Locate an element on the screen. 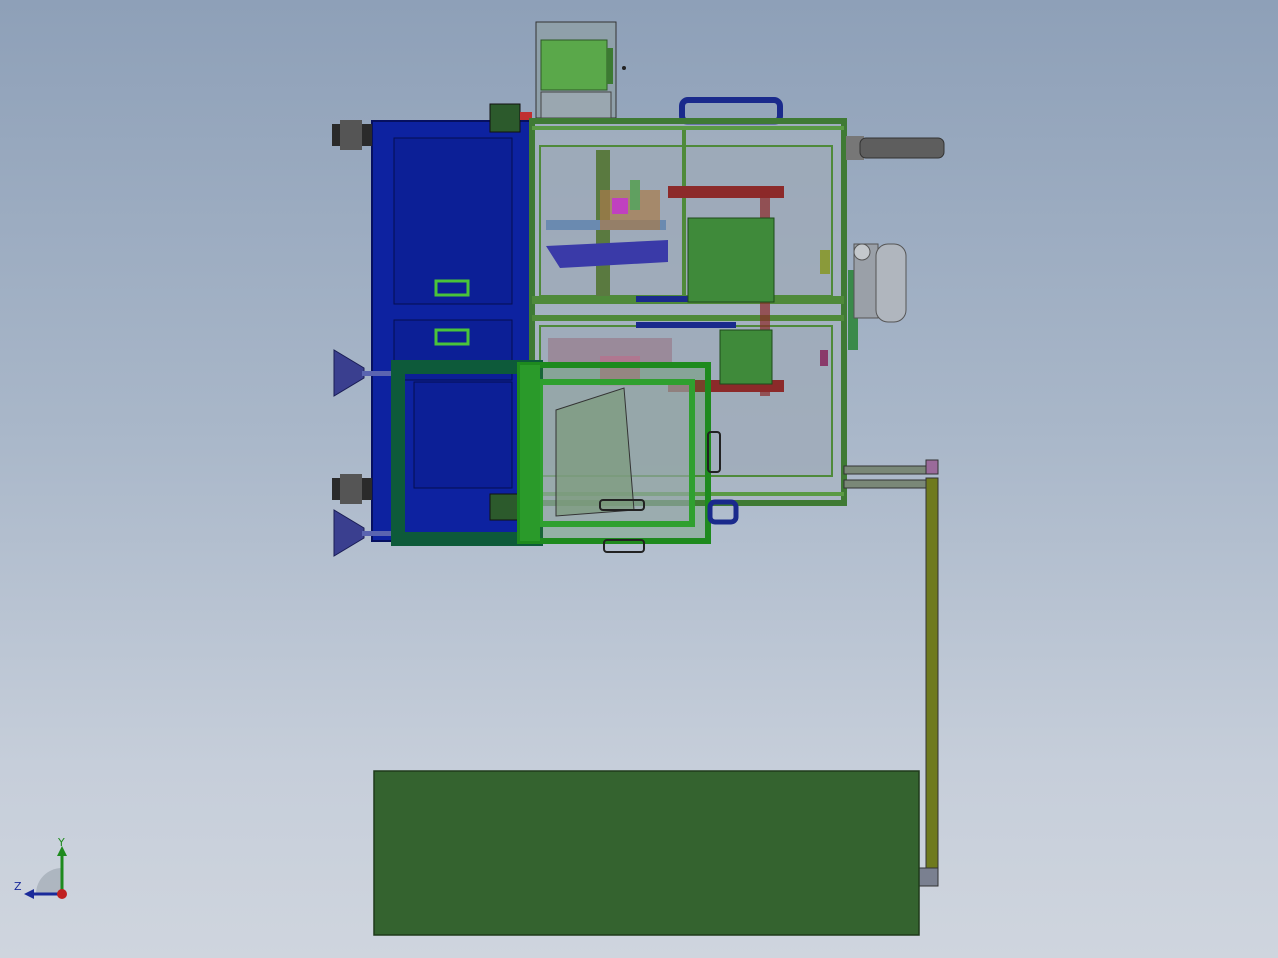 This screenshot has height=958, width=1278. right-handle-knob is located at coordinates (895, 148).